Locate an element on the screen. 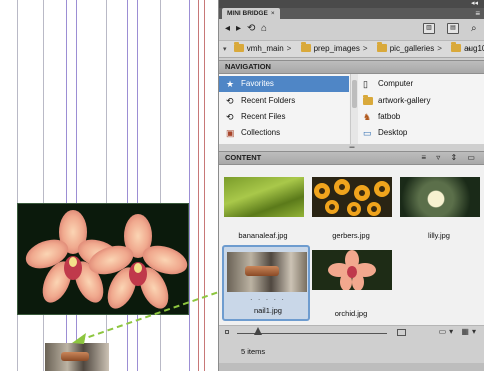 This screenshot has height=371, width=484. star-icon: ★ is located at coordinates (230, 84).